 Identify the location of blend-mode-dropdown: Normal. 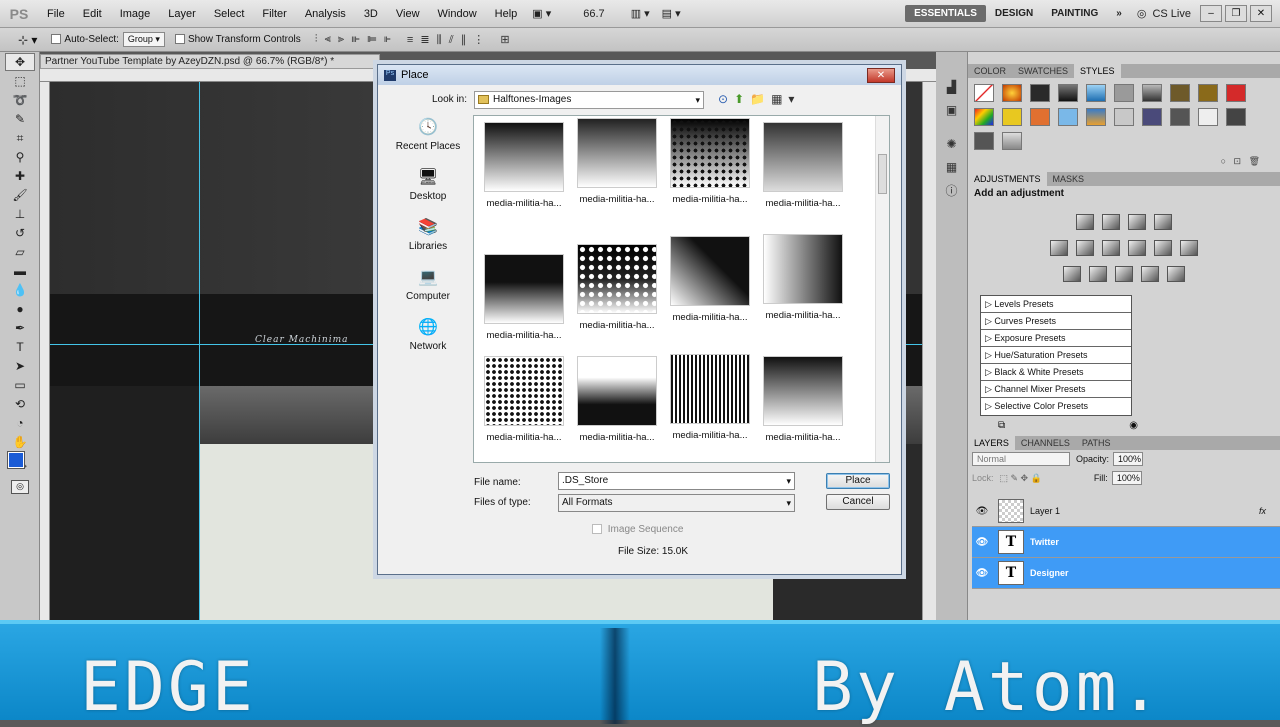
(1021, 459).